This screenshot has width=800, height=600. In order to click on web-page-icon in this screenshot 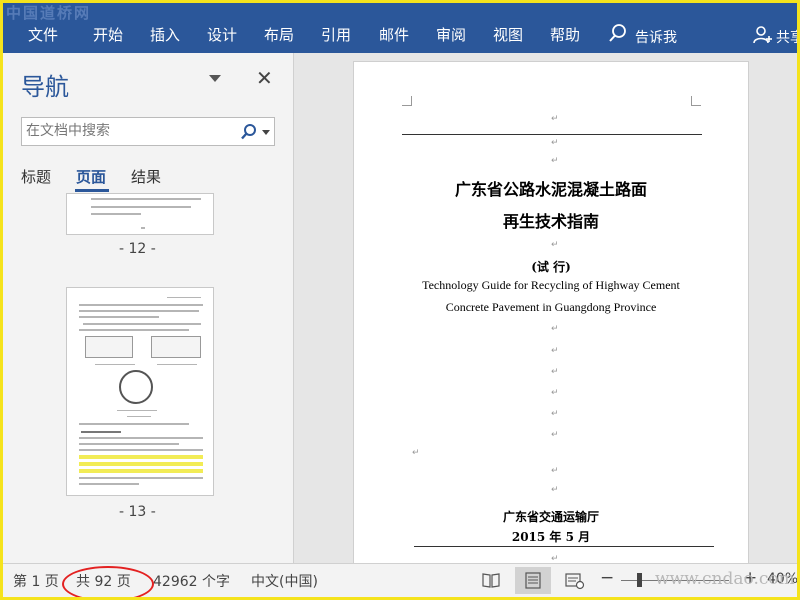, I will do `click(575, 581)`.